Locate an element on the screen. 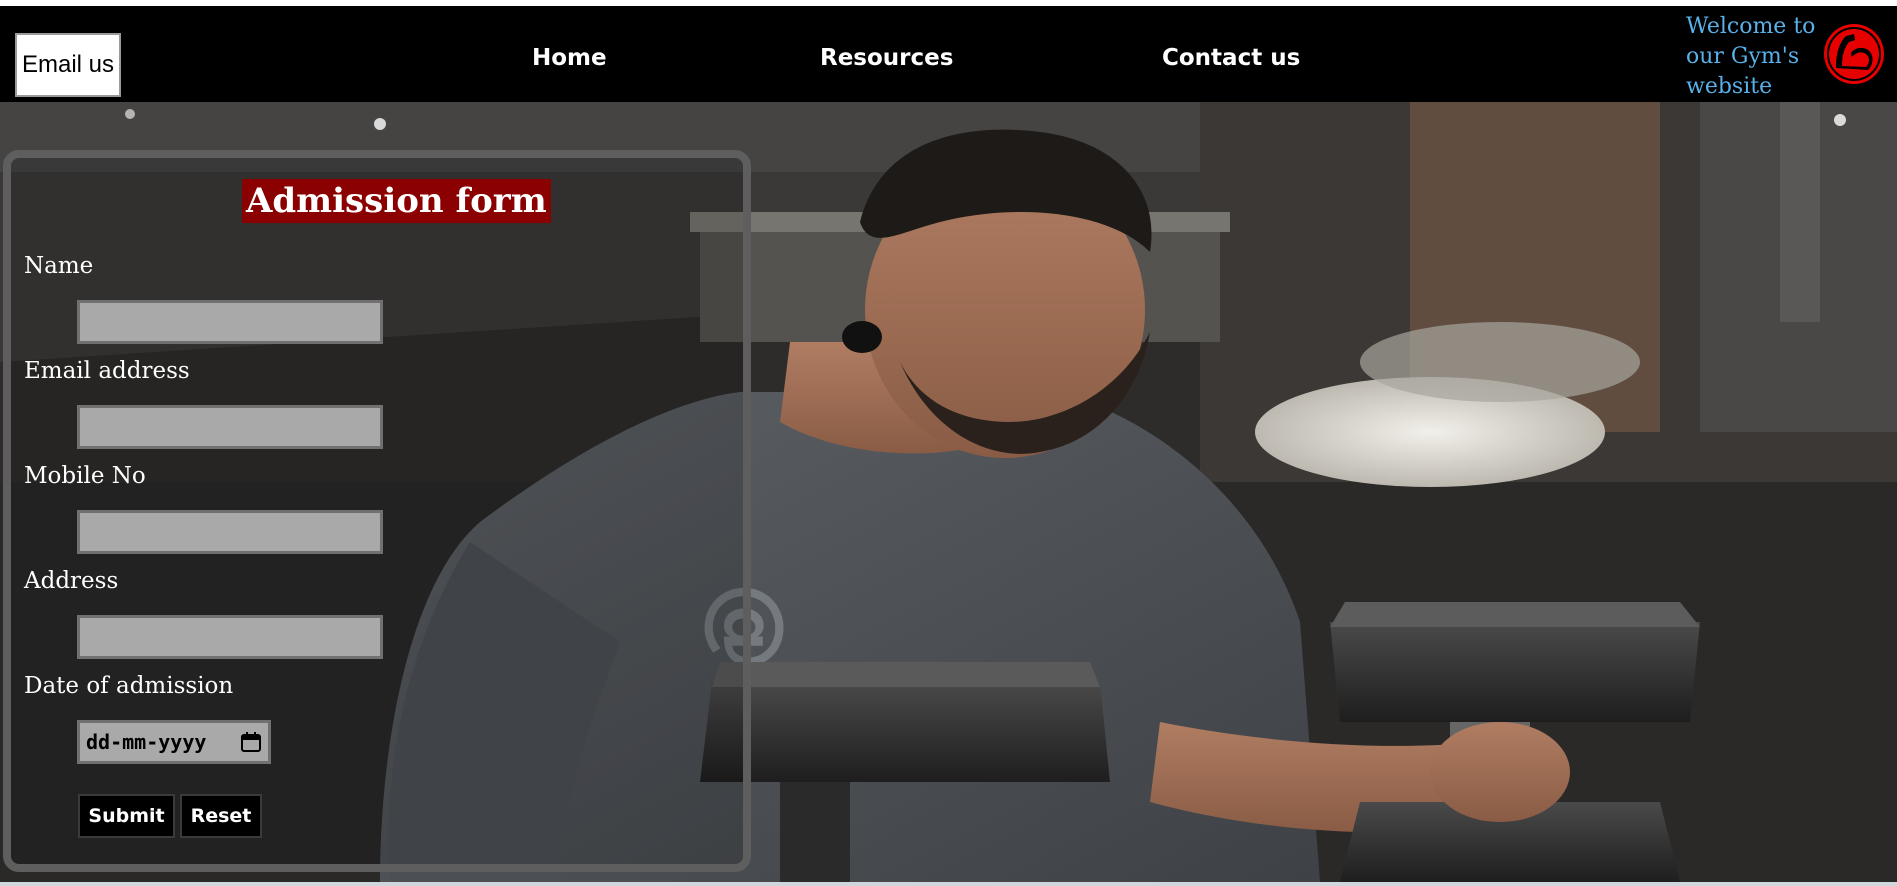 This screenshot has height=886, width=1897. date-of-admission-input: dd-mm-yyyy is located at coordinates (174, 742).